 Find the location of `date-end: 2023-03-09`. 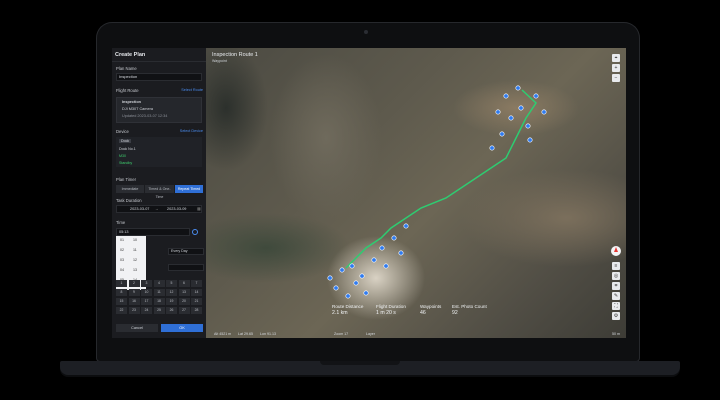

date-end: 2023-03-09 is located at coordinates (177, 209).